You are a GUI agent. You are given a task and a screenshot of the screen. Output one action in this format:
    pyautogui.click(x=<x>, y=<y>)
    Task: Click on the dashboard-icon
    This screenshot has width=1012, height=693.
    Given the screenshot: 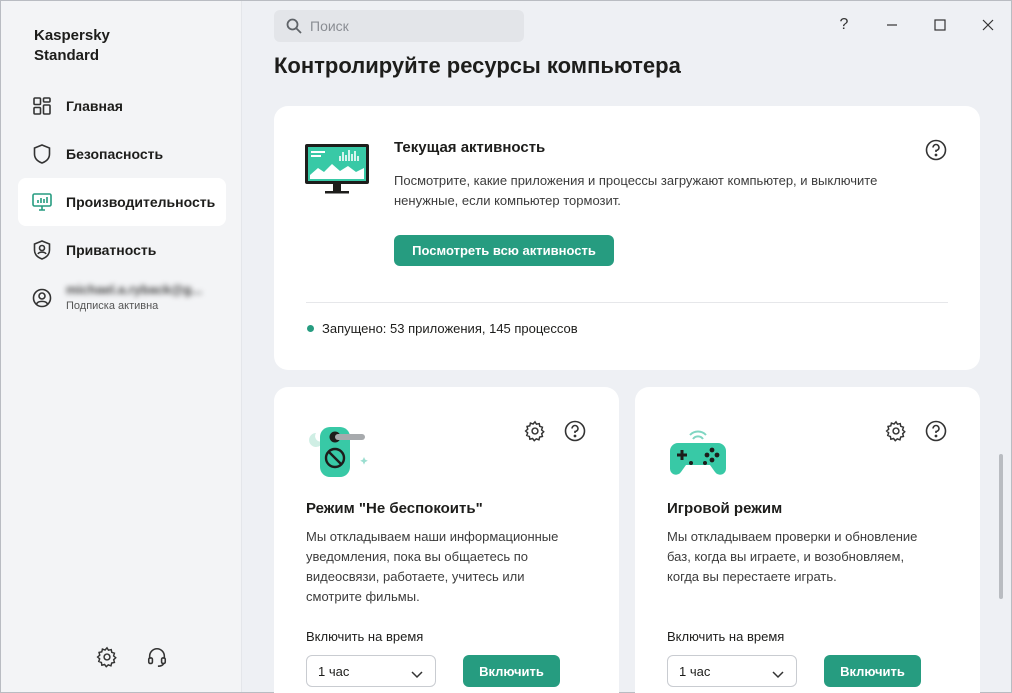 What is the action you would take?
    pyautogui.click(x=42, y=106)
    